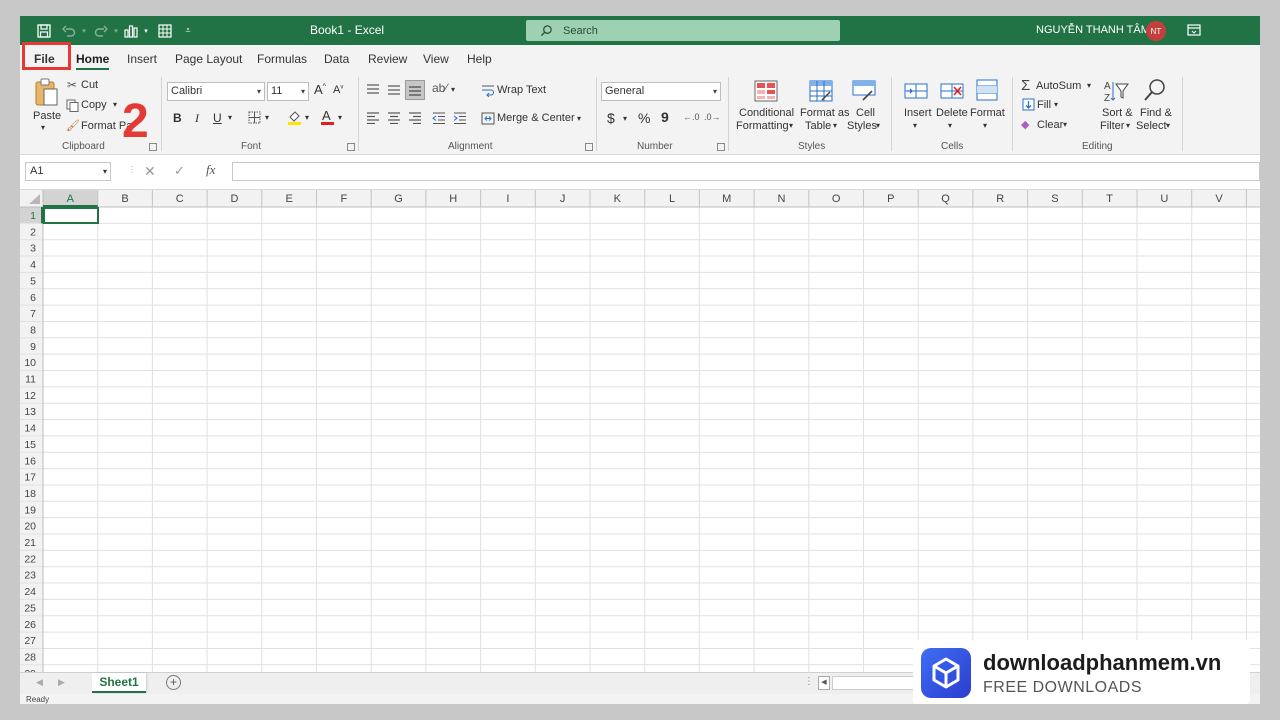  I want to click on clipboard-launcher-icon, so click(153, 147).